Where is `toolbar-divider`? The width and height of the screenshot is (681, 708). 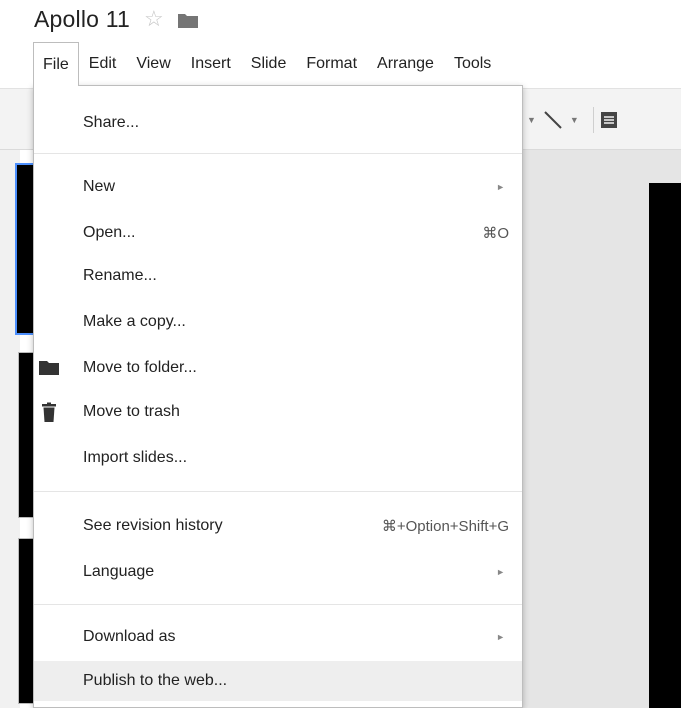
toolbar-divider is located at coordinates (593, 120).